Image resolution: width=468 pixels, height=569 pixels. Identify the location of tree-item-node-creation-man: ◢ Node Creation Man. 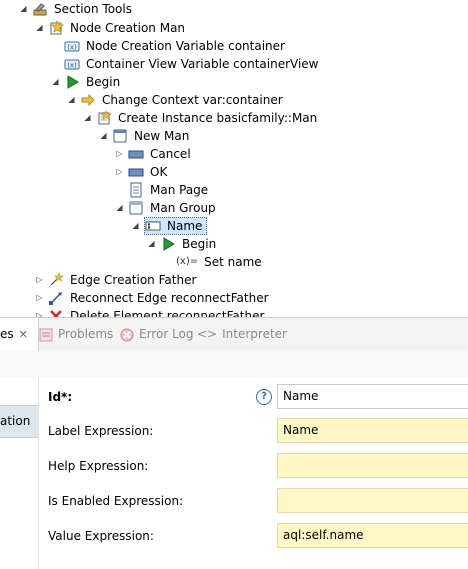
(110, 28).